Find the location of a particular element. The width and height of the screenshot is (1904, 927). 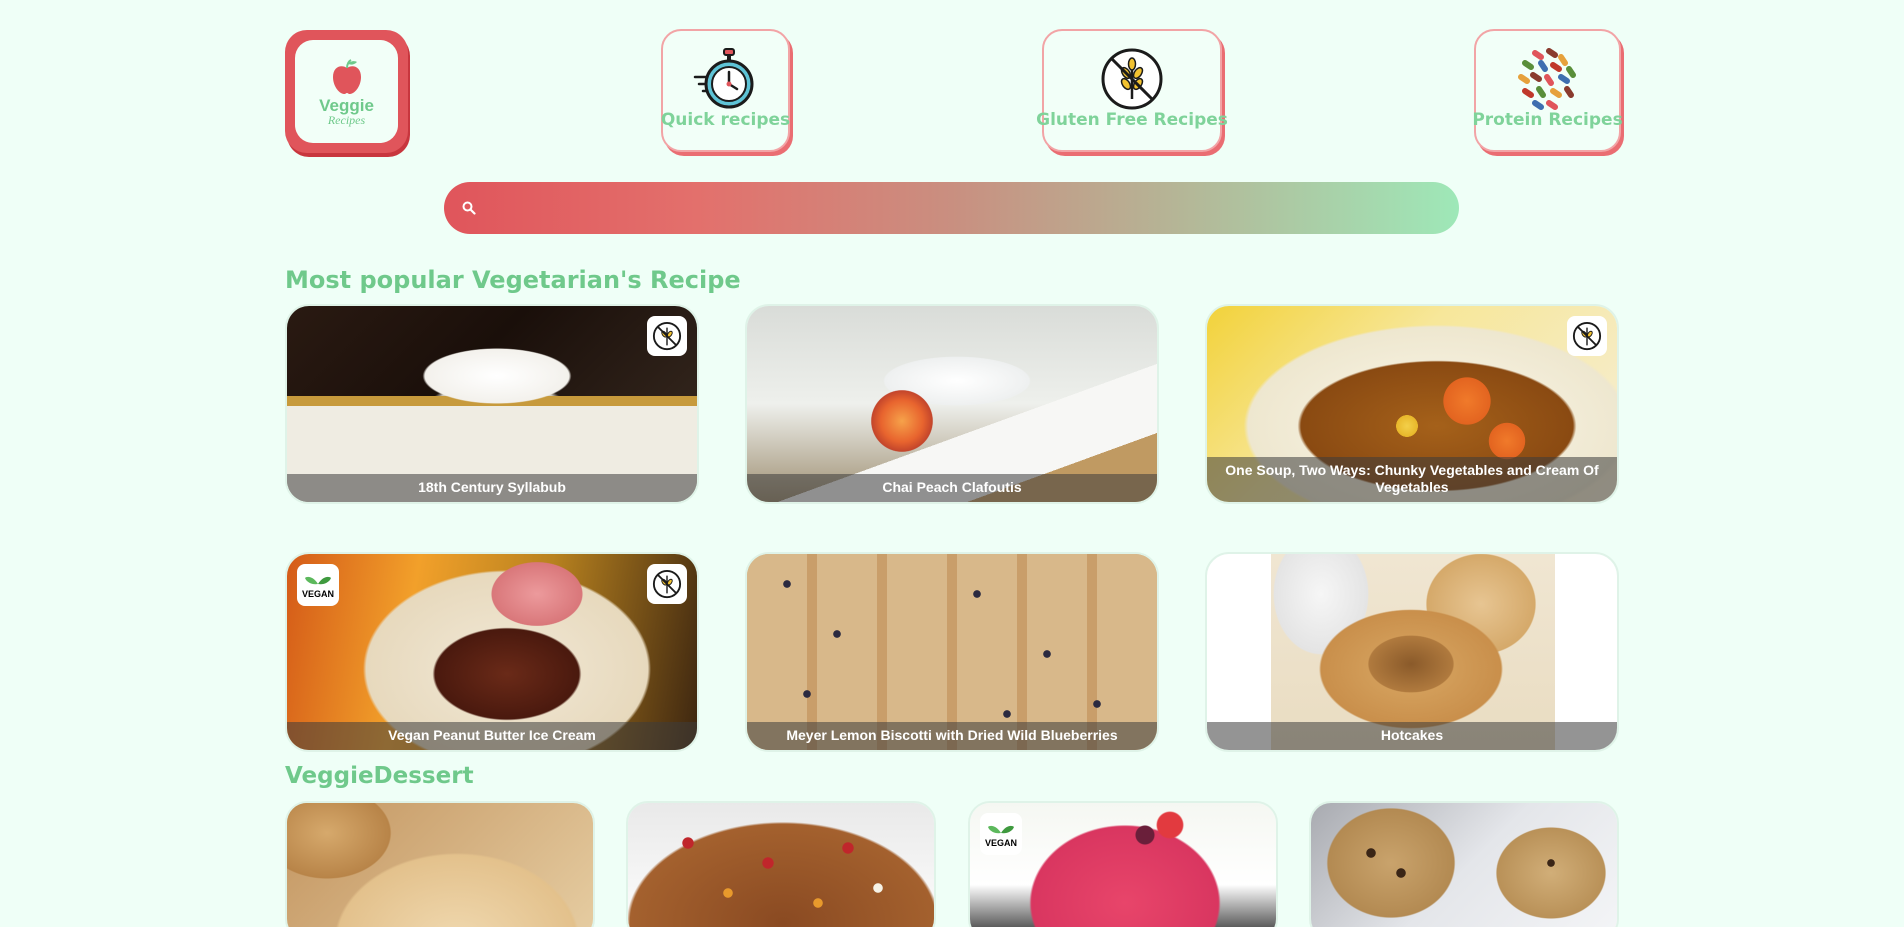

nav-protein-recipes: Protein Recipes is located at coordinates (1547, 90).